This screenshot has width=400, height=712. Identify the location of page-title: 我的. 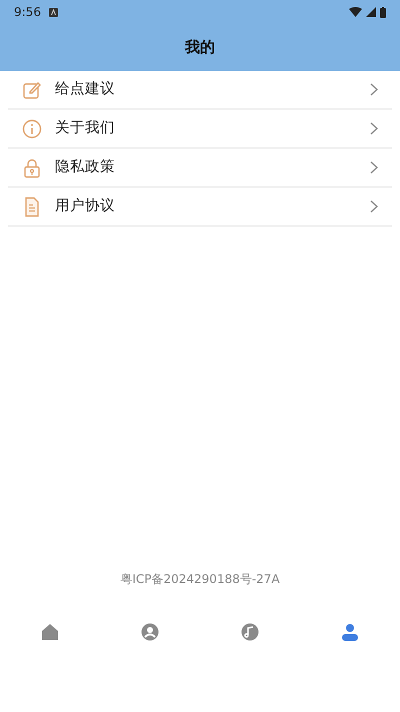
(200, 47).